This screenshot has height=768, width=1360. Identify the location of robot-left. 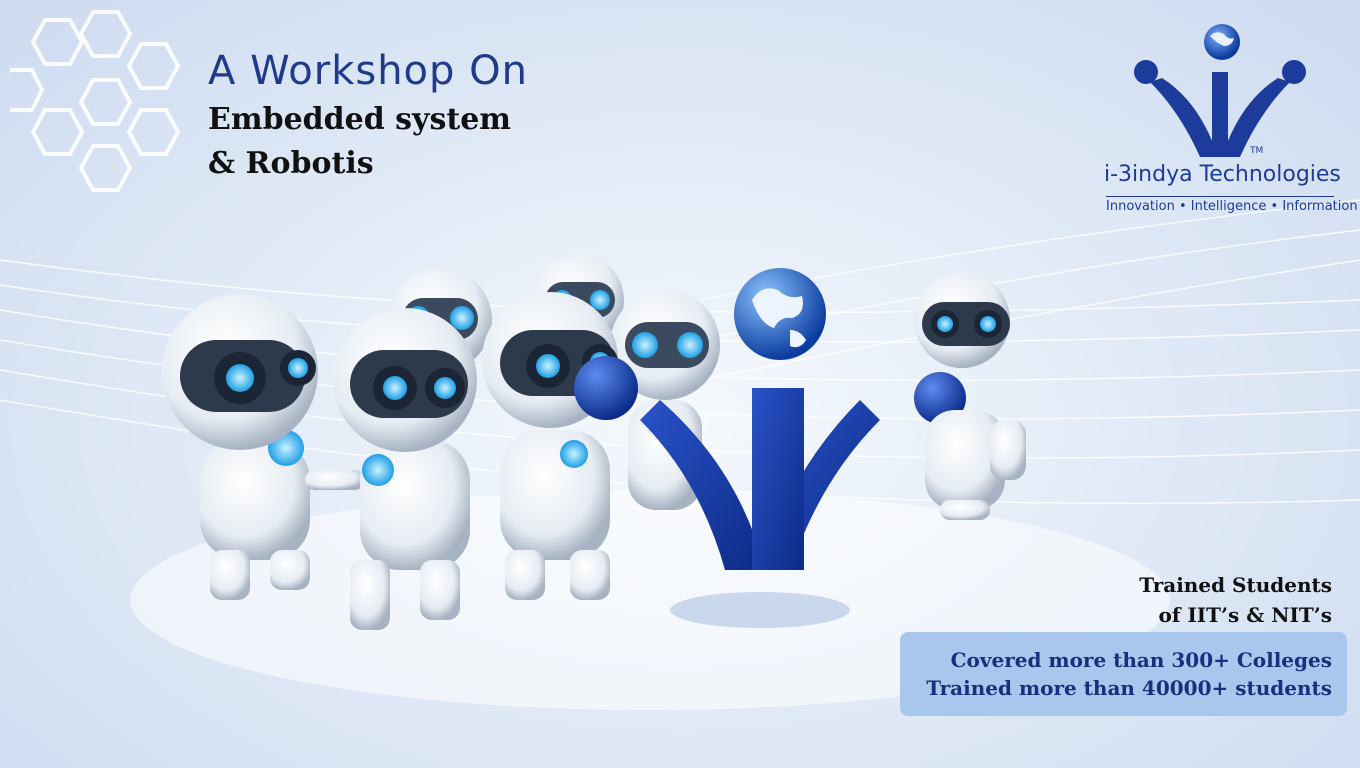
(263, 447).